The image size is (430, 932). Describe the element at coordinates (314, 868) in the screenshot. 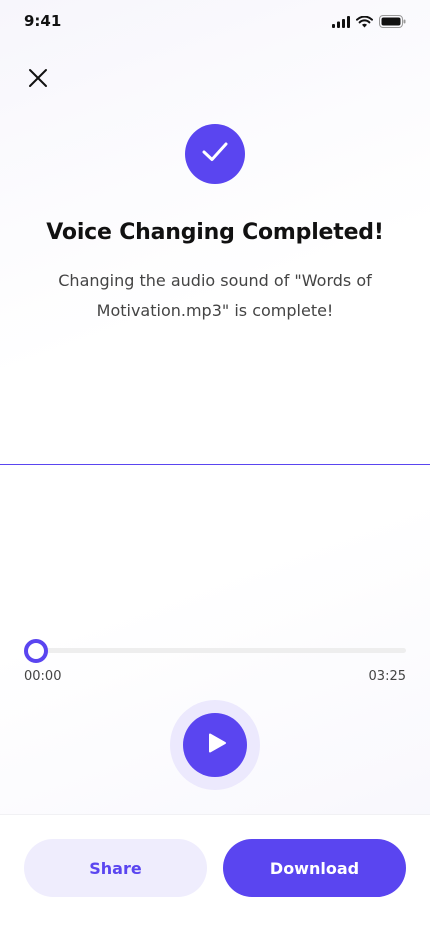

I see `download-button: Download` at that location.